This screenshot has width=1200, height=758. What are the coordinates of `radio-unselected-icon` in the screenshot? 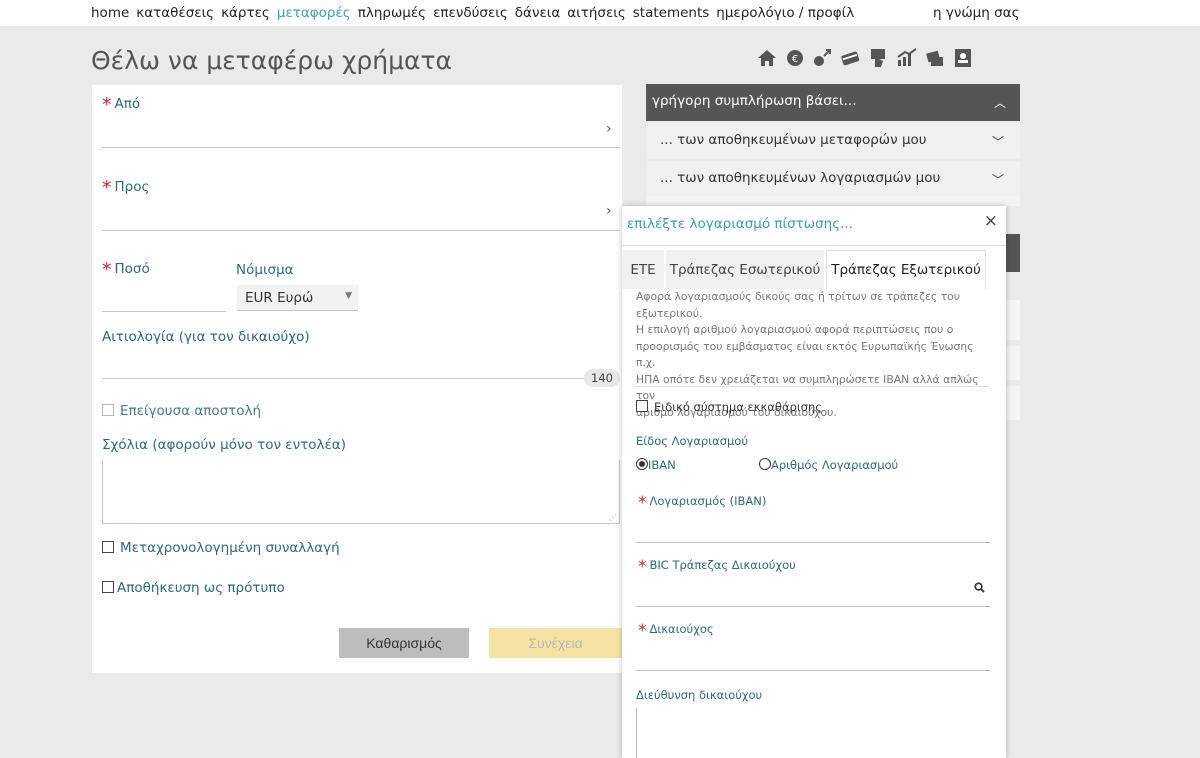 It's located at (765, 464).